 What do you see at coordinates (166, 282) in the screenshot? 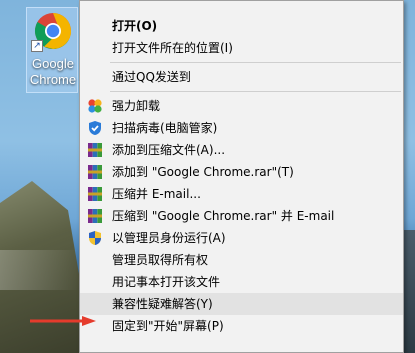
I see `menu-item-label: 用记事本打开该文件` at bounding box center [166, 282].